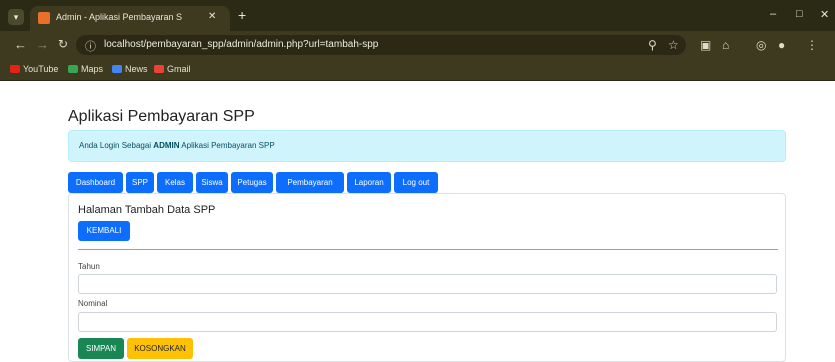 This screenshot has width=835, height=362. I want to click on reload-icon: ↻, so click(63, 44).